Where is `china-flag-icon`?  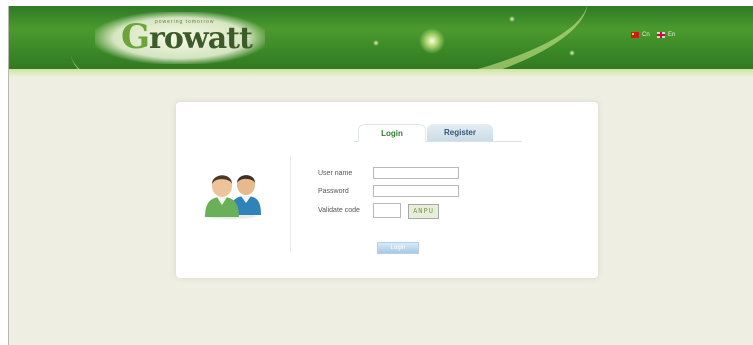 china-flag-icon is located at coordinates (635, 35).